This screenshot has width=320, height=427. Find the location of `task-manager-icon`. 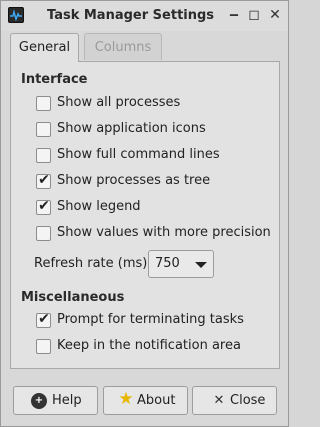

task-manager-icon is located at coordinates (16, 15).